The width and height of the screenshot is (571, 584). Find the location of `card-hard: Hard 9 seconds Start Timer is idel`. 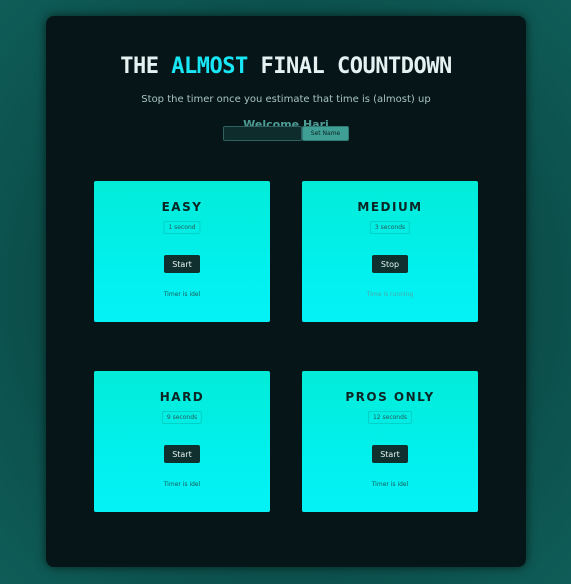

card-hard: Hard 9 seconds Start Timer is idel is located at coordinates (182, 441).